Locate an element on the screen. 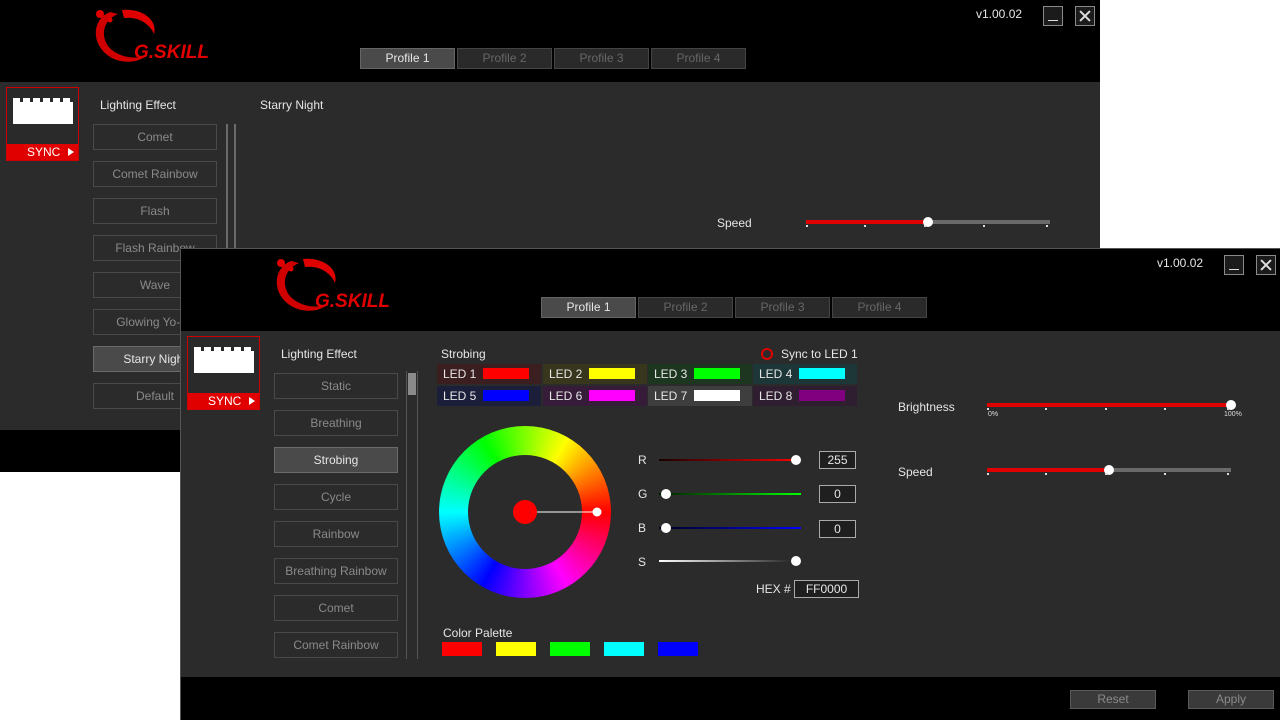 The image size is (1280, 720). b-slider is located at coordinates (730, 528).